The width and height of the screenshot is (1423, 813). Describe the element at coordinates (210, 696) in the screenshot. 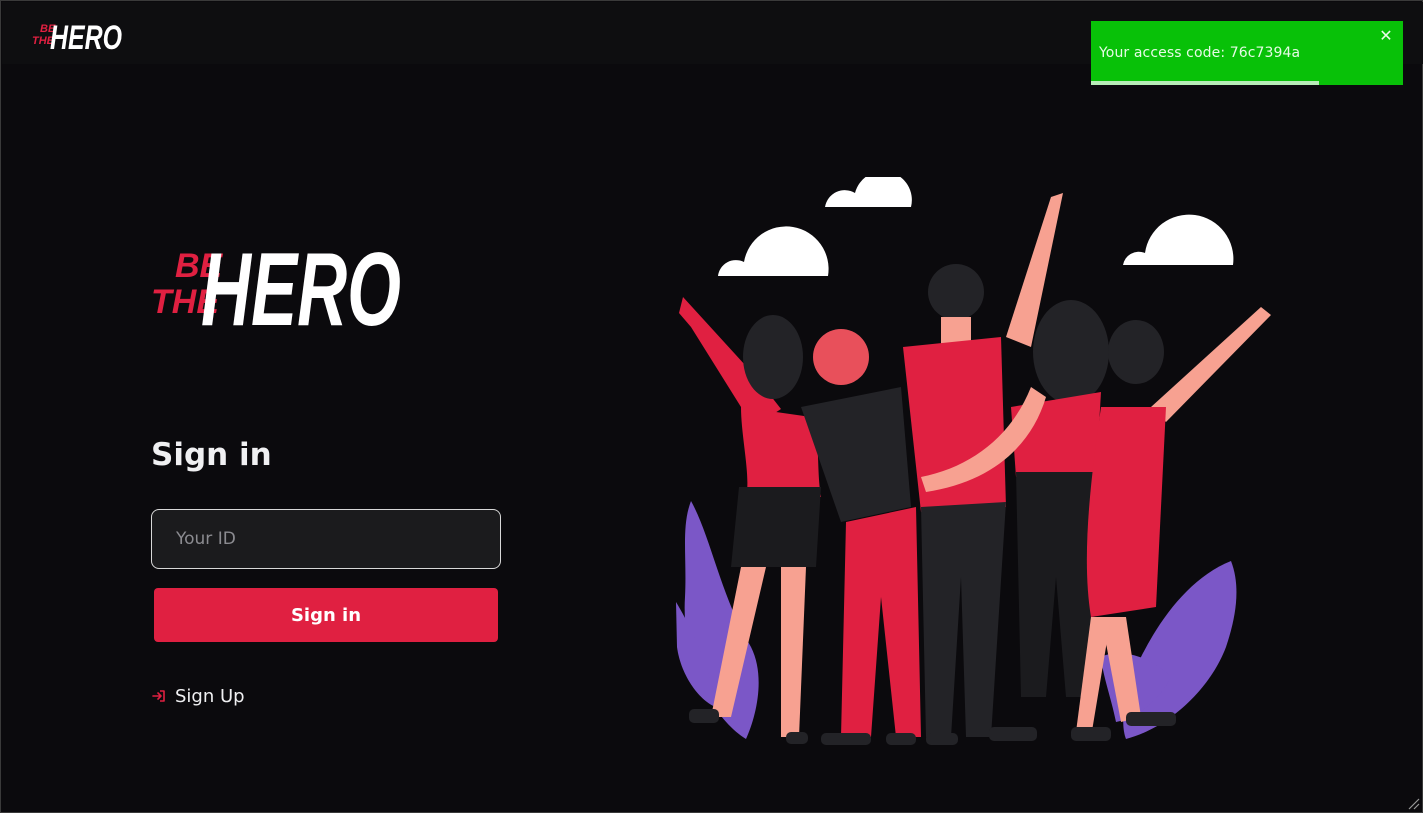

I see `sign-up-label: Sign Up` at that location.